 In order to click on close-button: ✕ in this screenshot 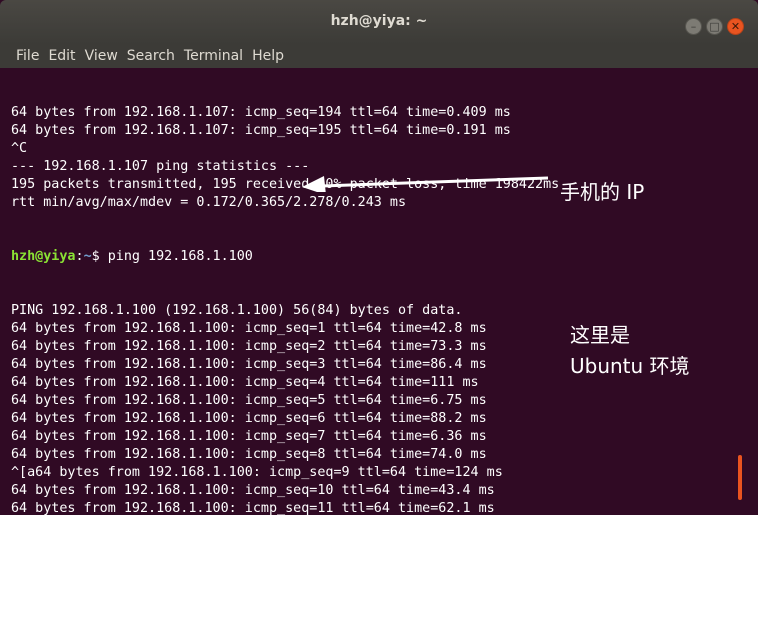, I will do `click(735, 26)`.